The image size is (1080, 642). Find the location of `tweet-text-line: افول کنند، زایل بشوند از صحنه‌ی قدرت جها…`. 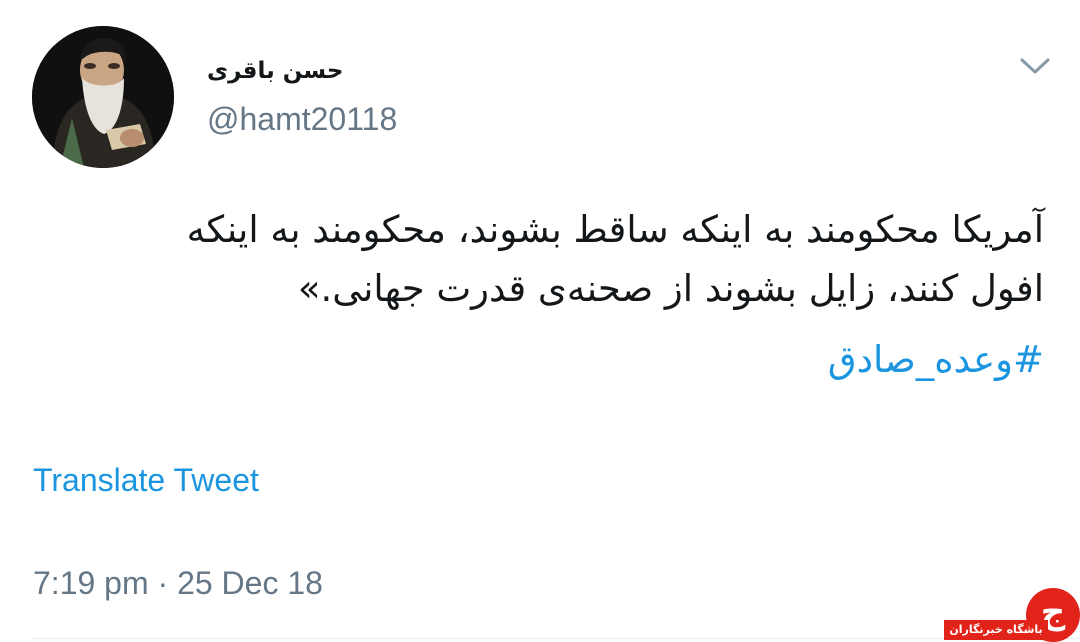

tweet-text-line: افول کنند، زایل بشوند از صحنه‌ی قدرت جها… is located at coordinates (670, 288).